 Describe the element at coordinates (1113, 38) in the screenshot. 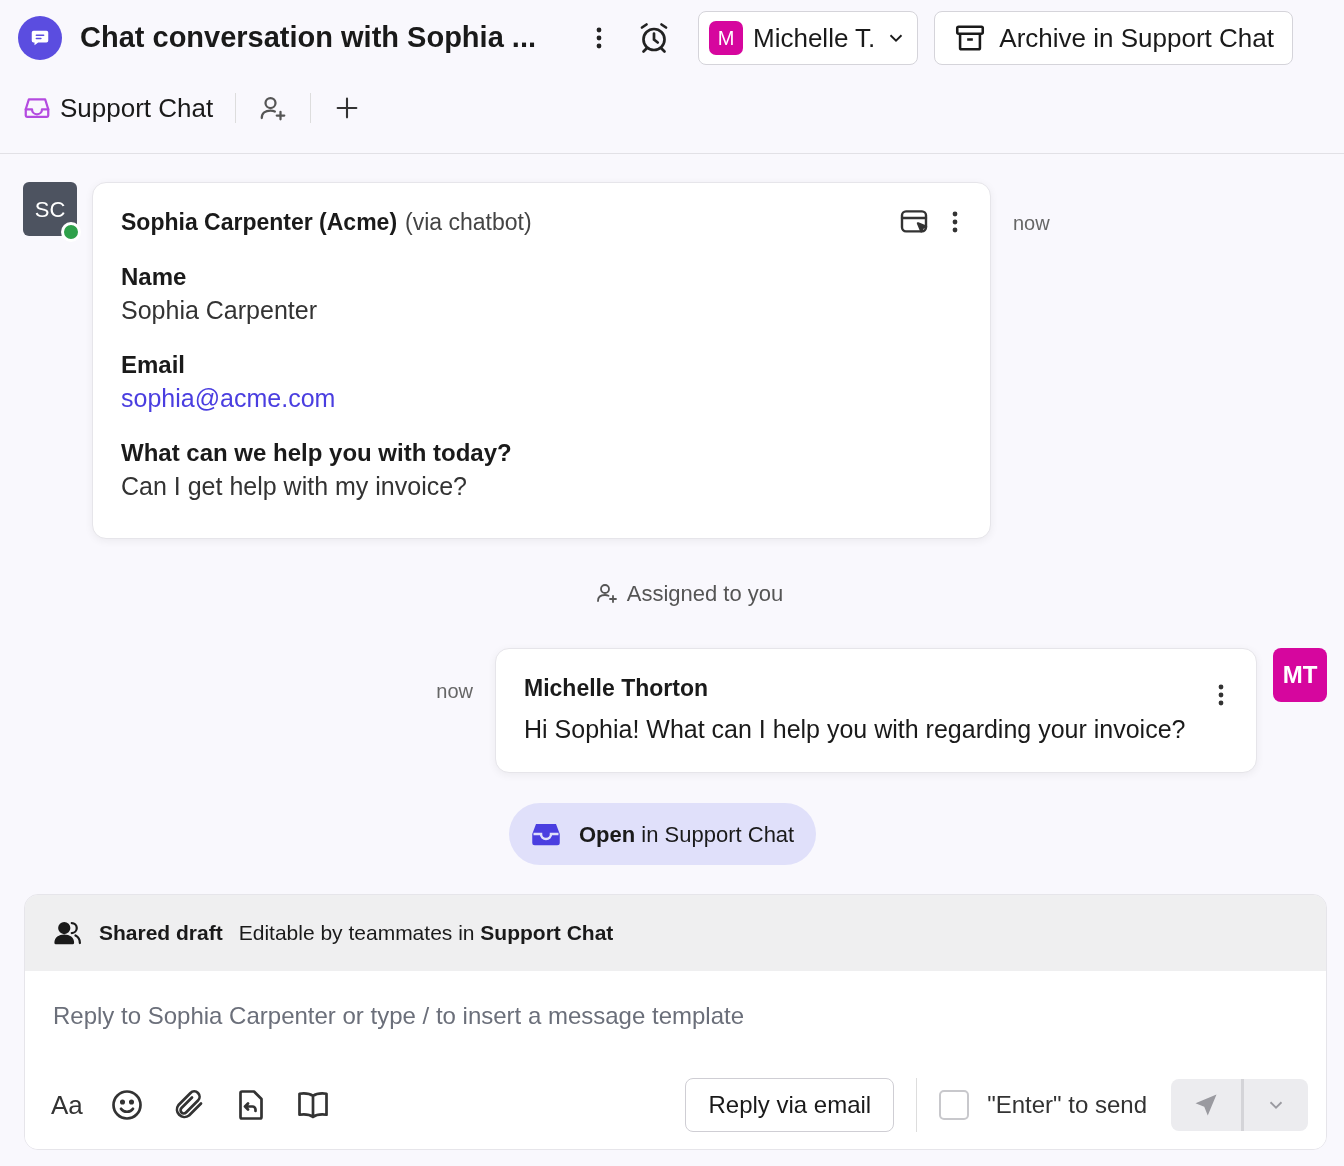

I see `archive-button: Archive in Support Chat` at that location.